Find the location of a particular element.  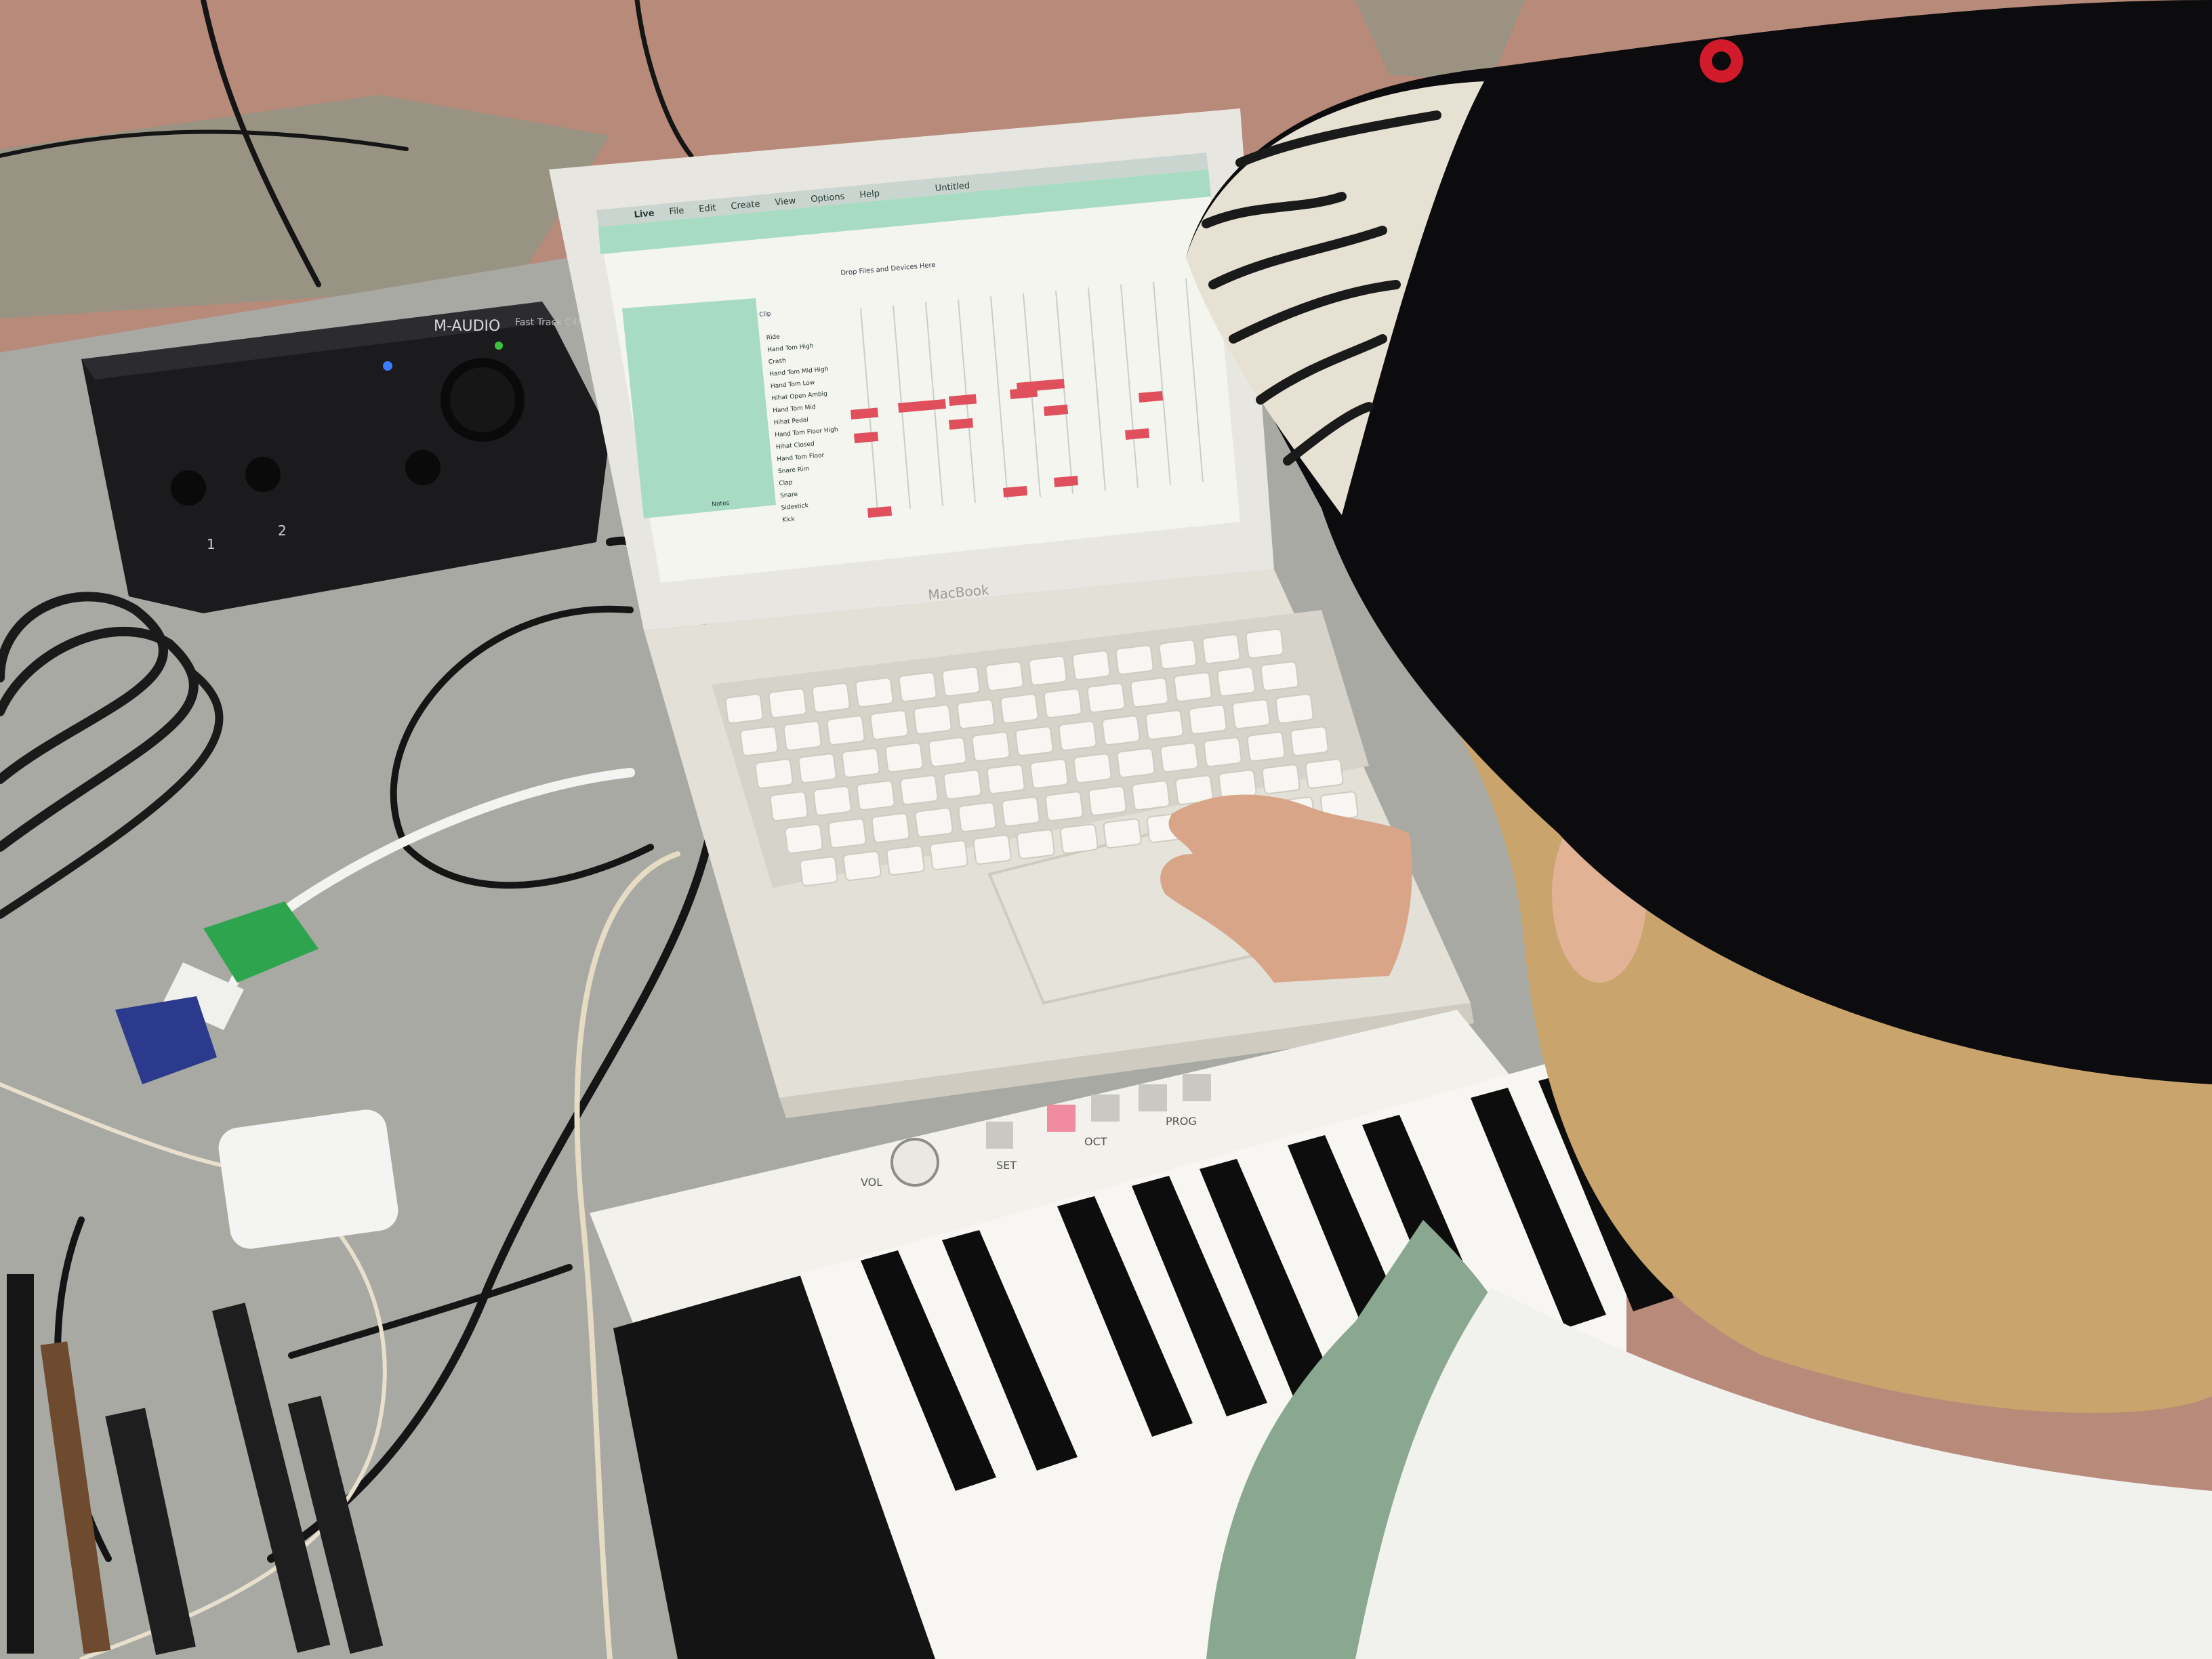

interface-brand: M-AUDIO is located at coordinates (467, 326).